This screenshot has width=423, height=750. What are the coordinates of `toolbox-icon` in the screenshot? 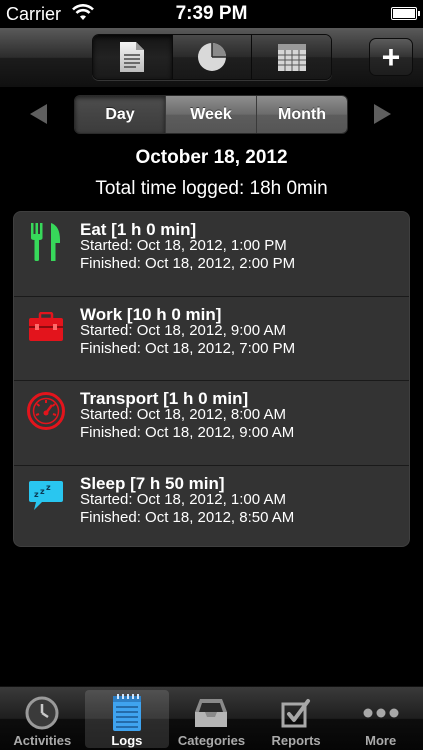 It's located at (46, 327).